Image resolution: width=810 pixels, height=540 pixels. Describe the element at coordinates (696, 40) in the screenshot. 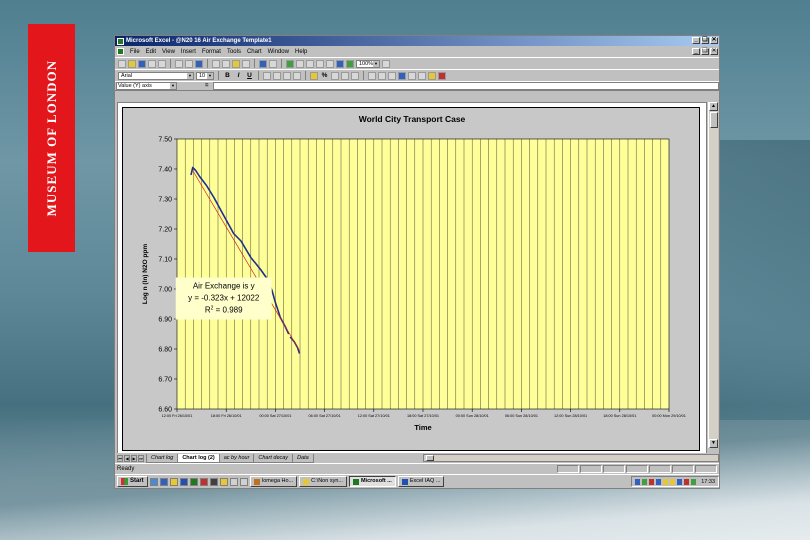

I see `minimize-button: _` at that location.